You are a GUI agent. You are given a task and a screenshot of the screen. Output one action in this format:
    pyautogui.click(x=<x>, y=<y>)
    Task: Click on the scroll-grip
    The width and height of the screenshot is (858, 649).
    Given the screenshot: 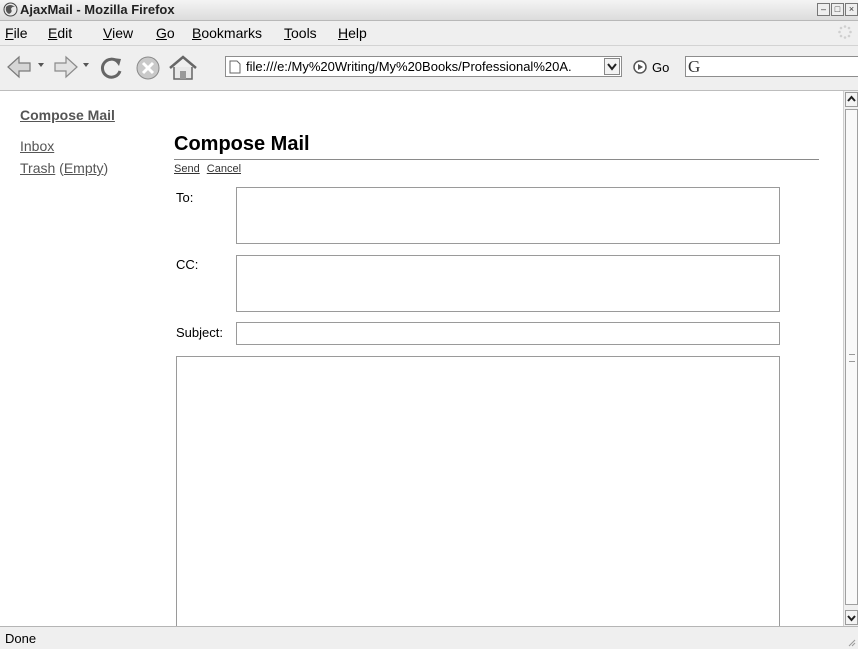 What is the action you would take?
    pyautogui.click(x=852, y=358)
    